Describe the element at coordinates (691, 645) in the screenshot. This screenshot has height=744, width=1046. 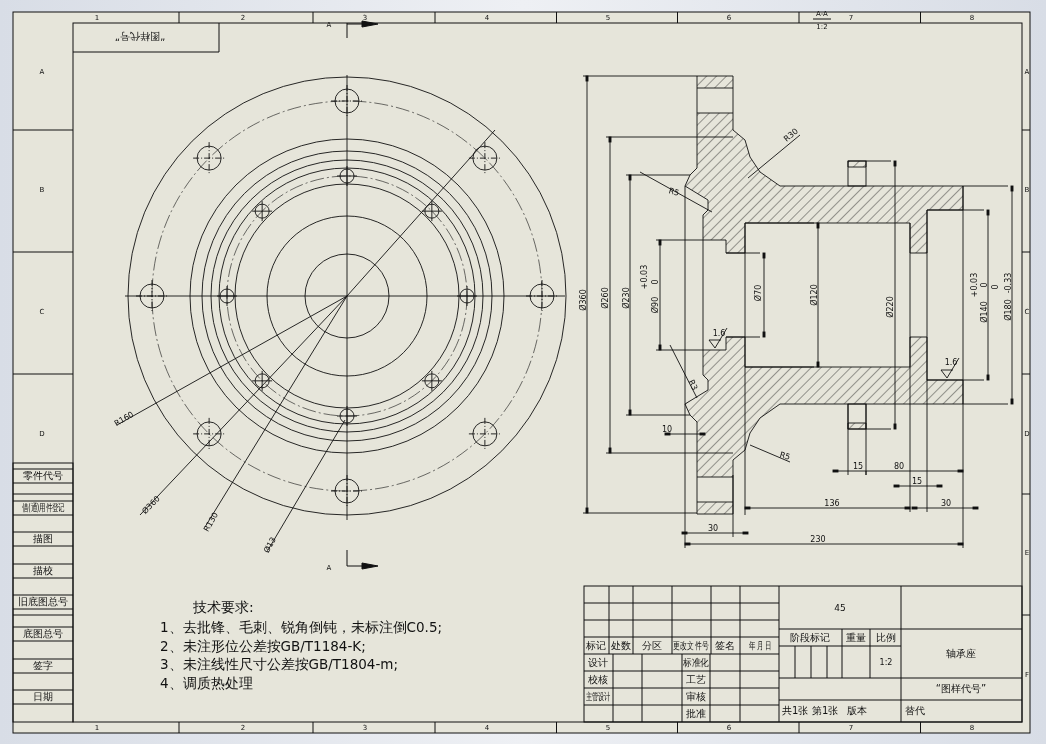
I see `title-block-label: 更改文件号` at that location.